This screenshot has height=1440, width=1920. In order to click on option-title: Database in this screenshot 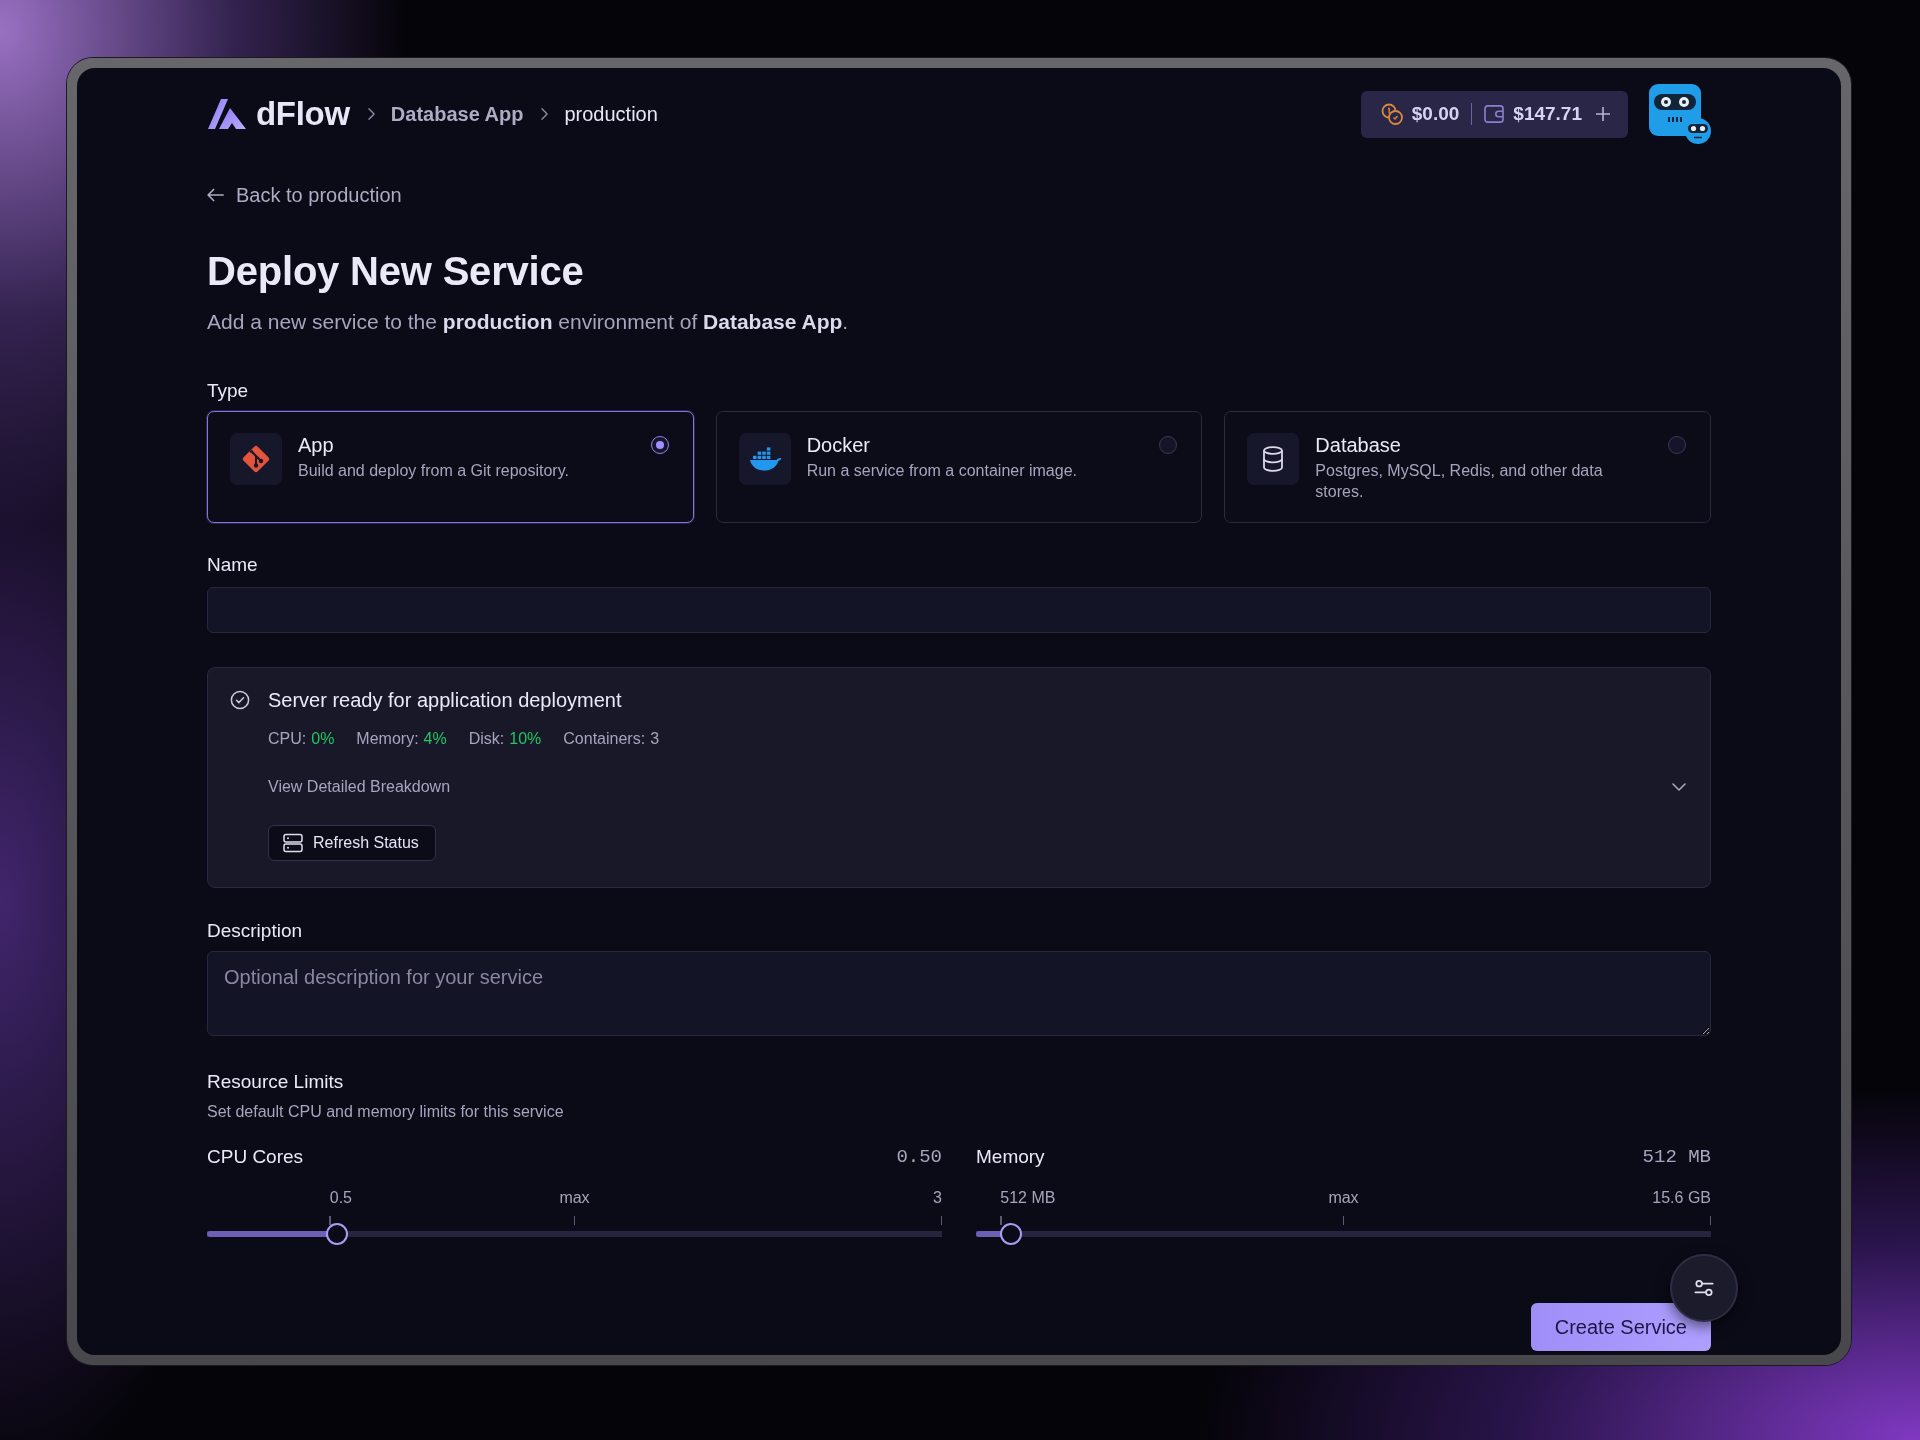, I will do `click(1358, 445)`.